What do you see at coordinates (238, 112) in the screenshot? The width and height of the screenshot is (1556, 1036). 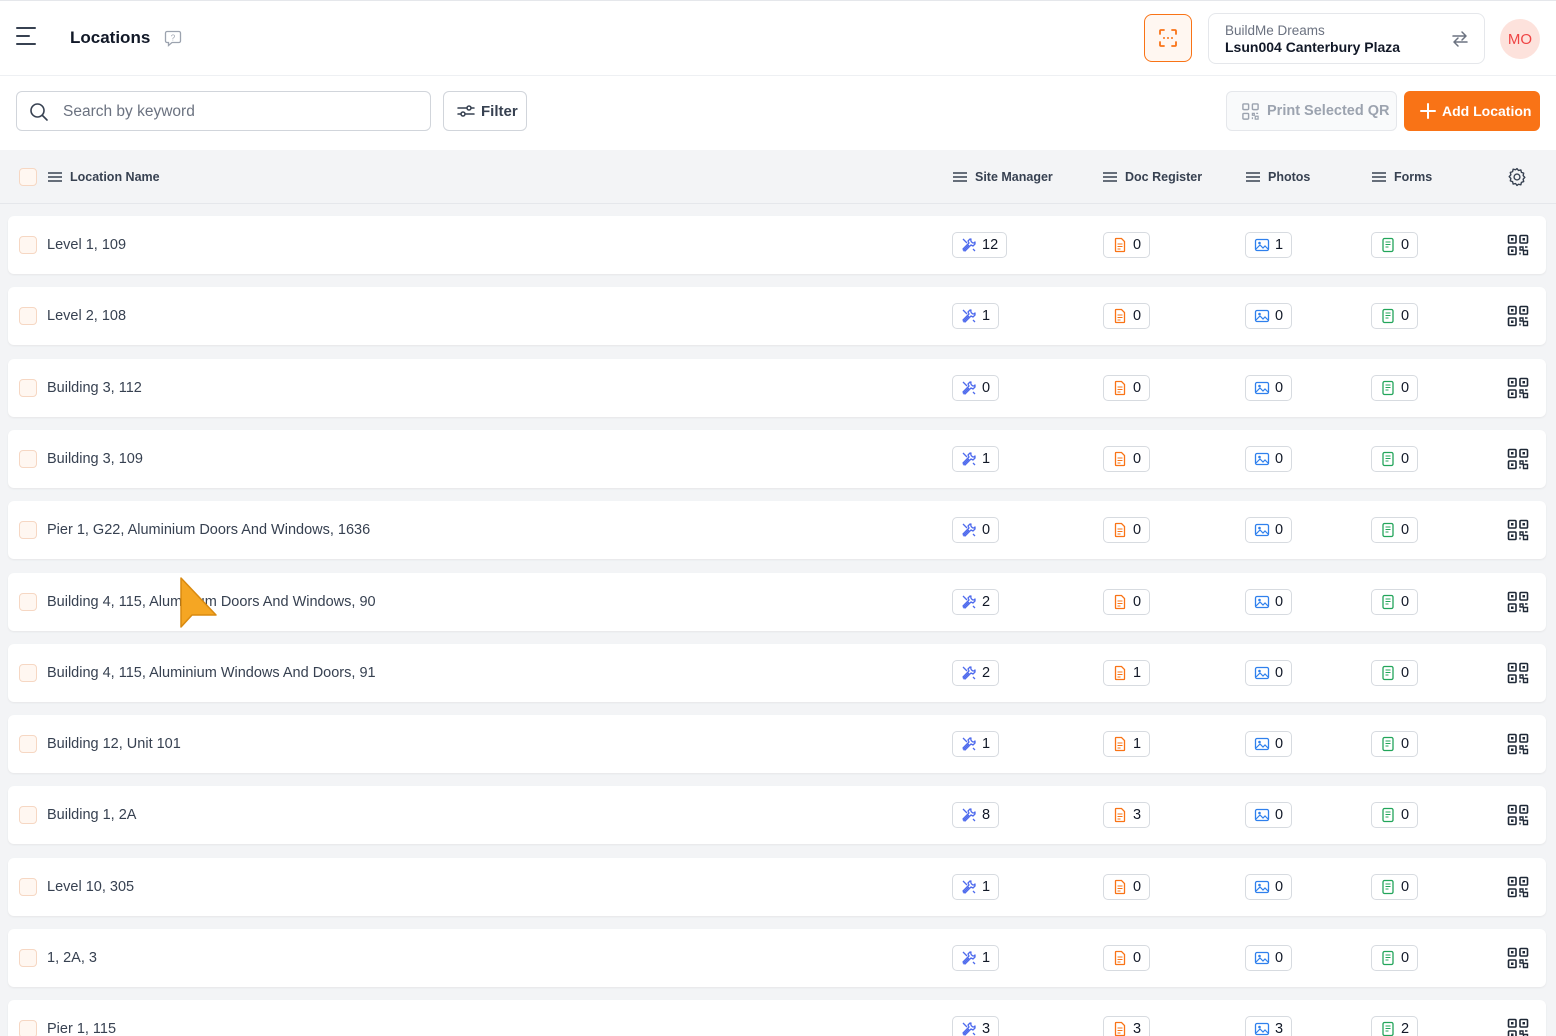 I see `search-input` at bounding box center [238, 112].